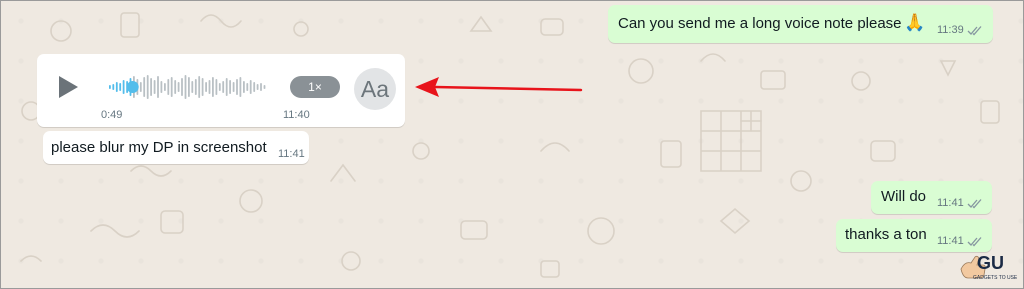 The height and width of the screenshot is (289, 1024). I want to click on gadgets-to-use-logo: GU GADGETS TO USE, so click(988, 267).